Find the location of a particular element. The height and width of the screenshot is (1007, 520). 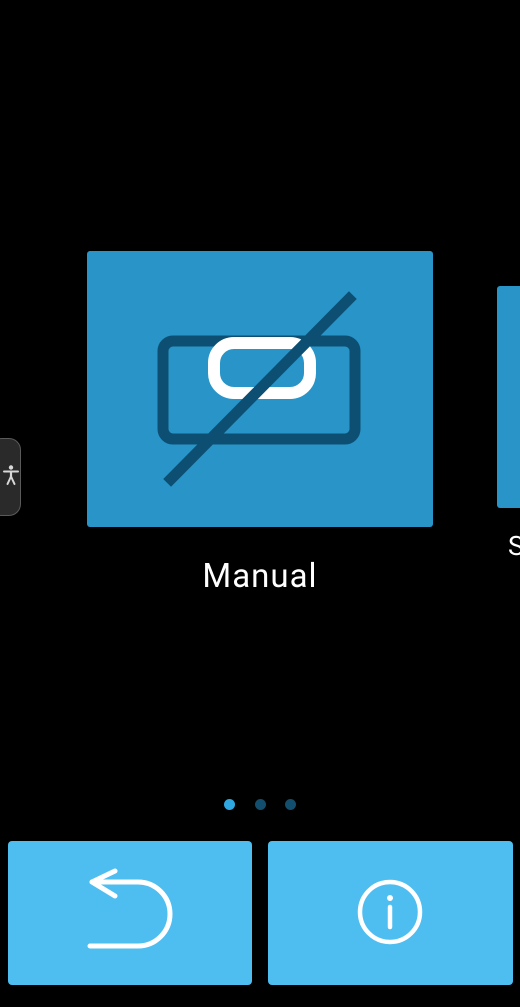

page-indicator is located at coordinates (260, 804).